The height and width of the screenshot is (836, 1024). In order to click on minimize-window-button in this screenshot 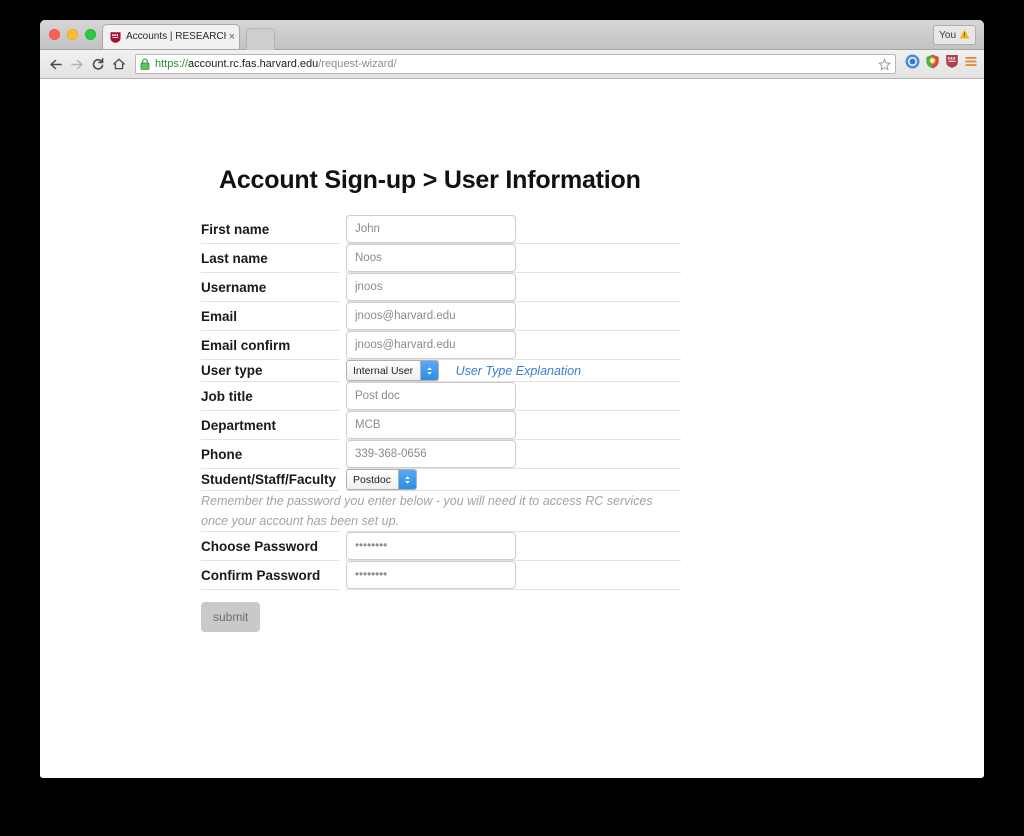, I will do `click(72, 34)`.